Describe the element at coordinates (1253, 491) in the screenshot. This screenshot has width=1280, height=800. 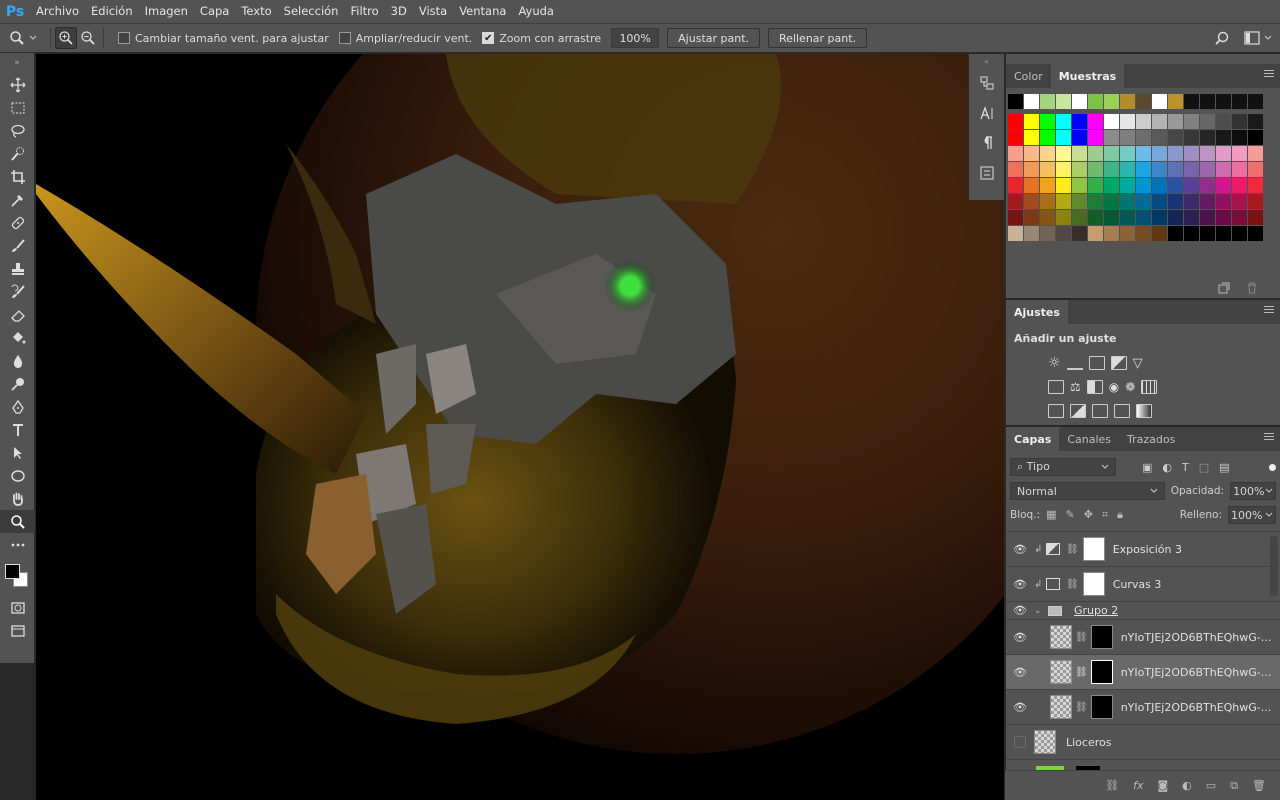
I see `opacity-field: 100%` at that location.